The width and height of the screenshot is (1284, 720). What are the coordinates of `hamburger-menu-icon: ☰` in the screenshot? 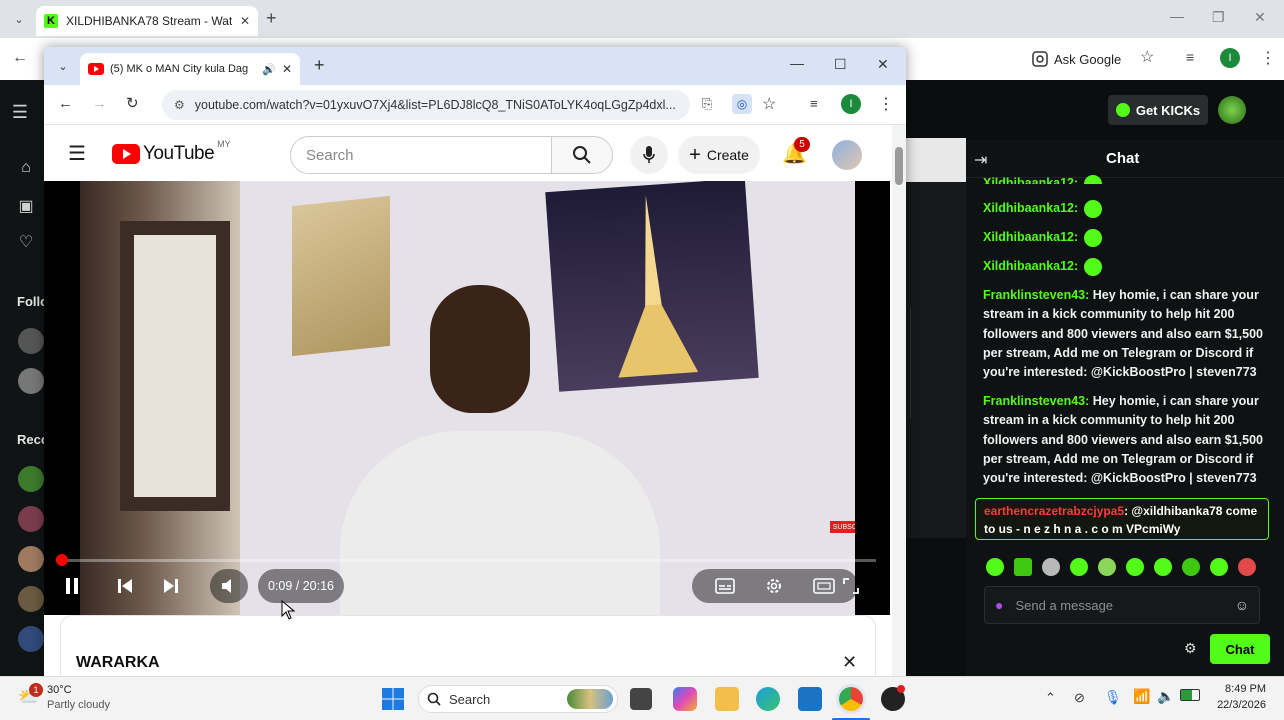 It's located at (20, 112).